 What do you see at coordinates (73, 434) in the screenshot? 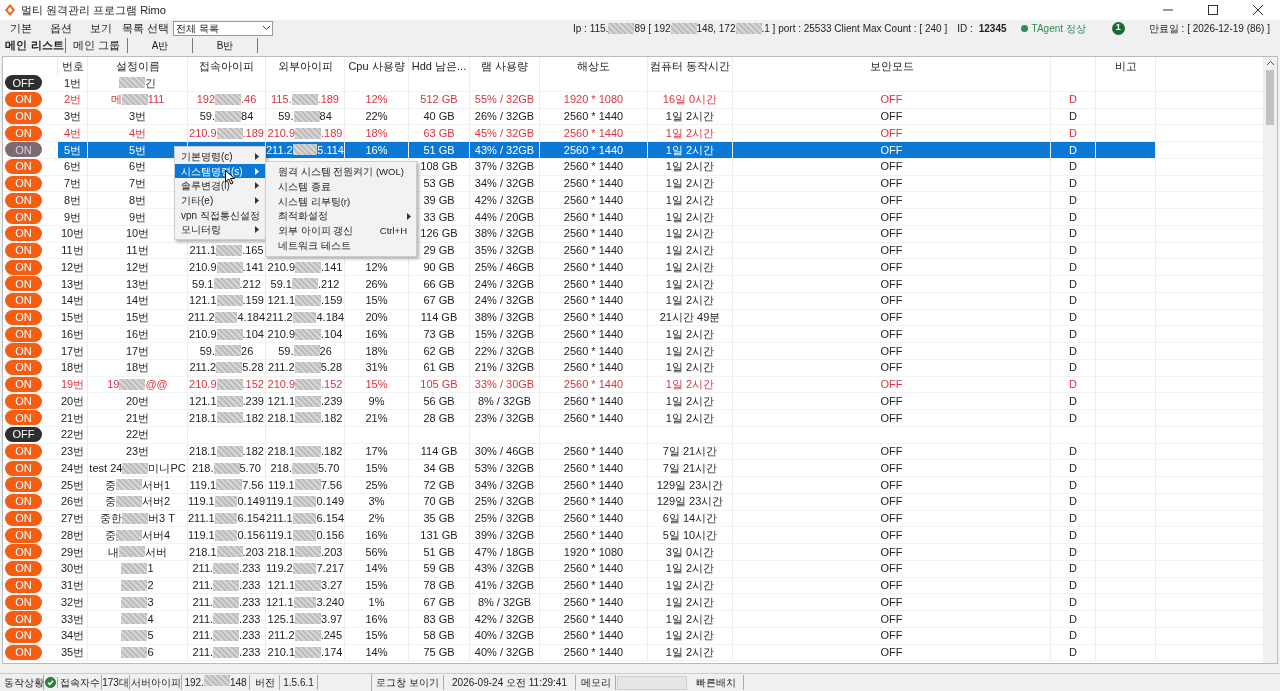
I see `table-cell: 22번` at bounding box center [73, 434].